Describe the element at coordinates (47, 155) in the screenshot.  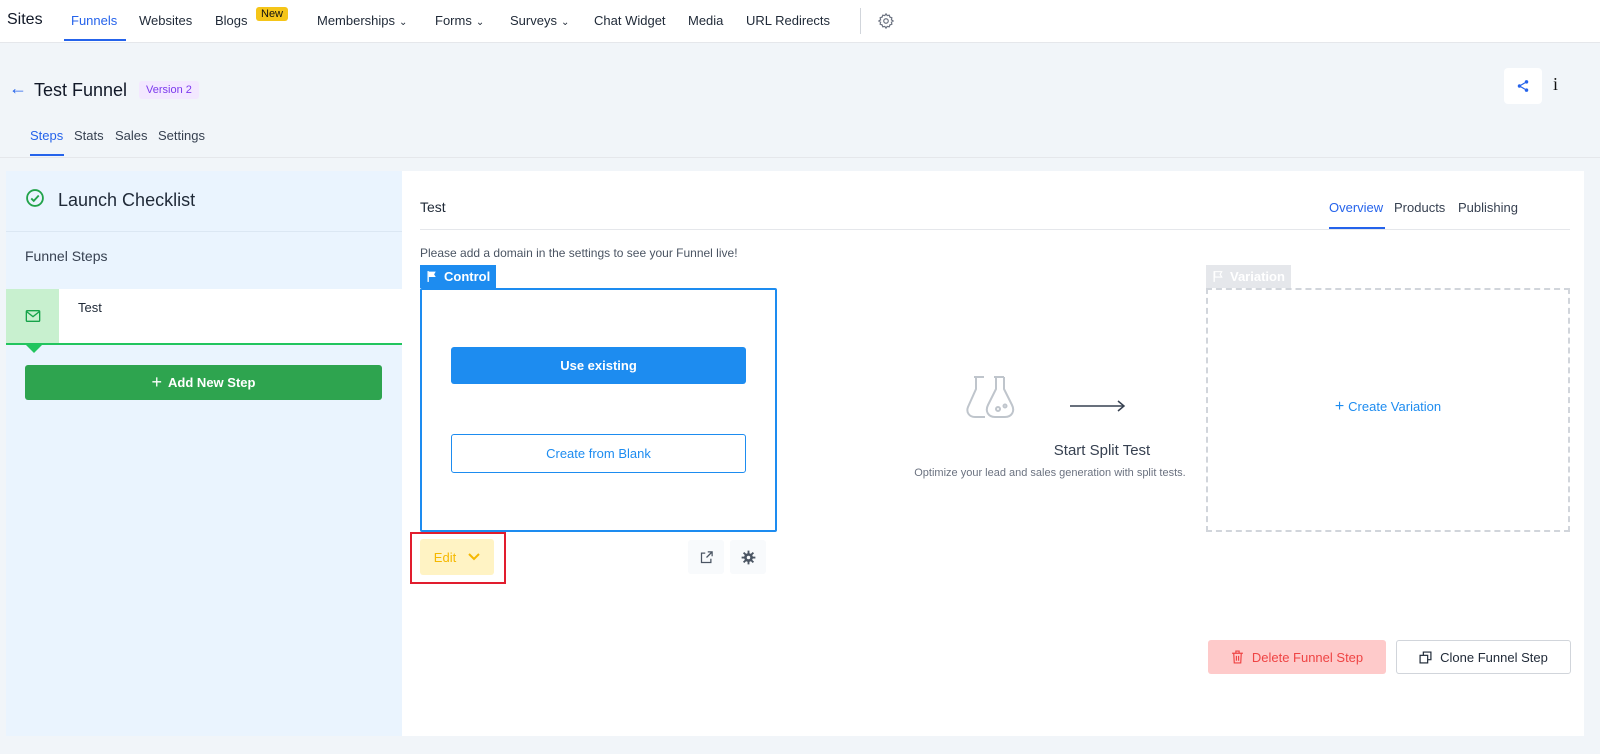
I see `tab-active-indicator` at that location.